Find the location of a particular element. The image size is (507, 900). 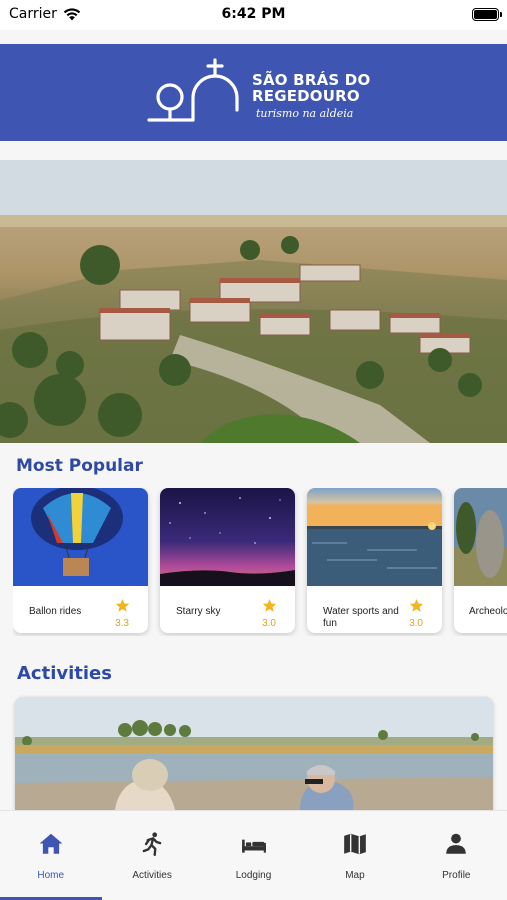

popular-card-archeology: Archeolo is located at coordinates (480, 560).